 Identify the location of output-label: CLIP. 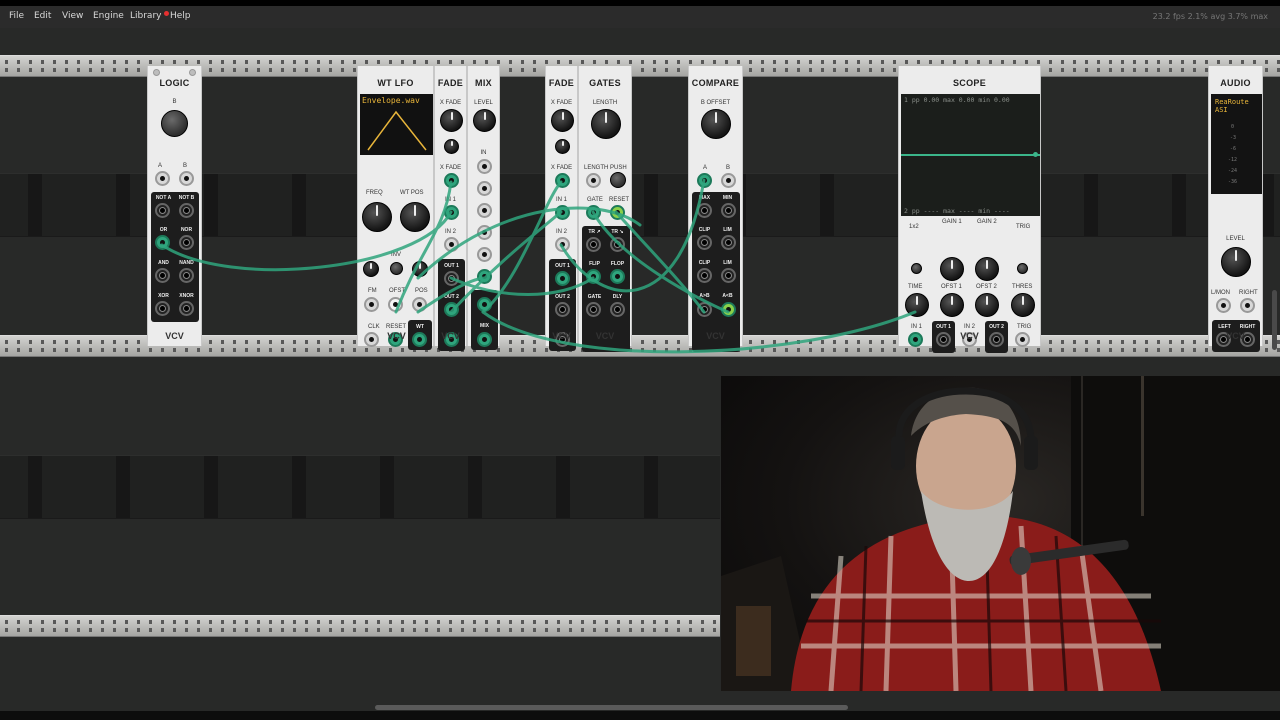
(704, 263).